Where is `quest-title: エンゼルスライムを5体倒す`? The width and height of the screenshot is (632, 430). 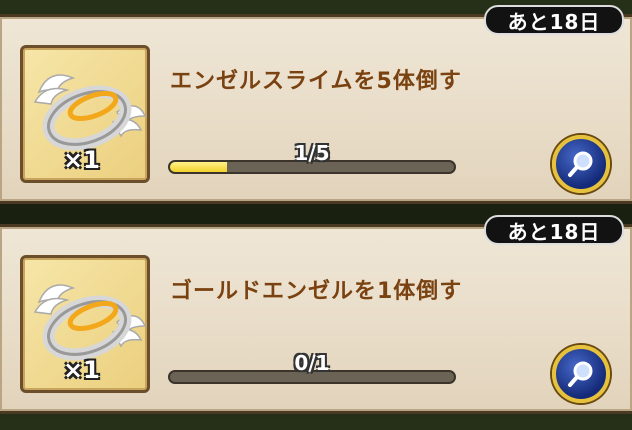
quest-title: エンゼルスライムを5体倒す is located at coordinates (316, 81).